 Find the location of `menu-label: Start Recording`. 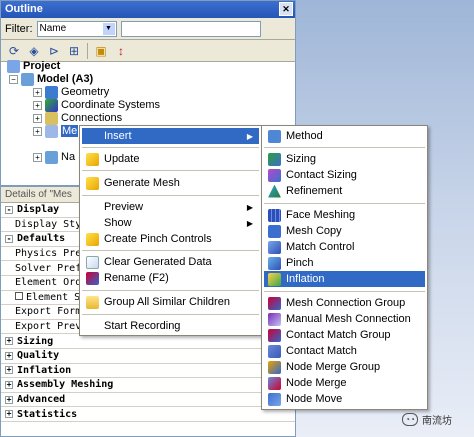

menu-label: Start Recording is located at coordinates (142, 326).